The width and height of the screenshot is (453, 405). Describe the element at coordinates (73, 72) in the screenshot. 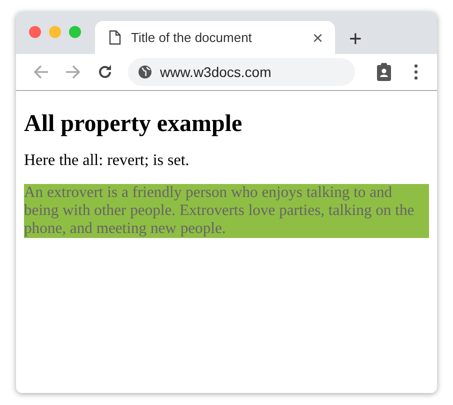

I see `forward-arrow-icon` at that location.